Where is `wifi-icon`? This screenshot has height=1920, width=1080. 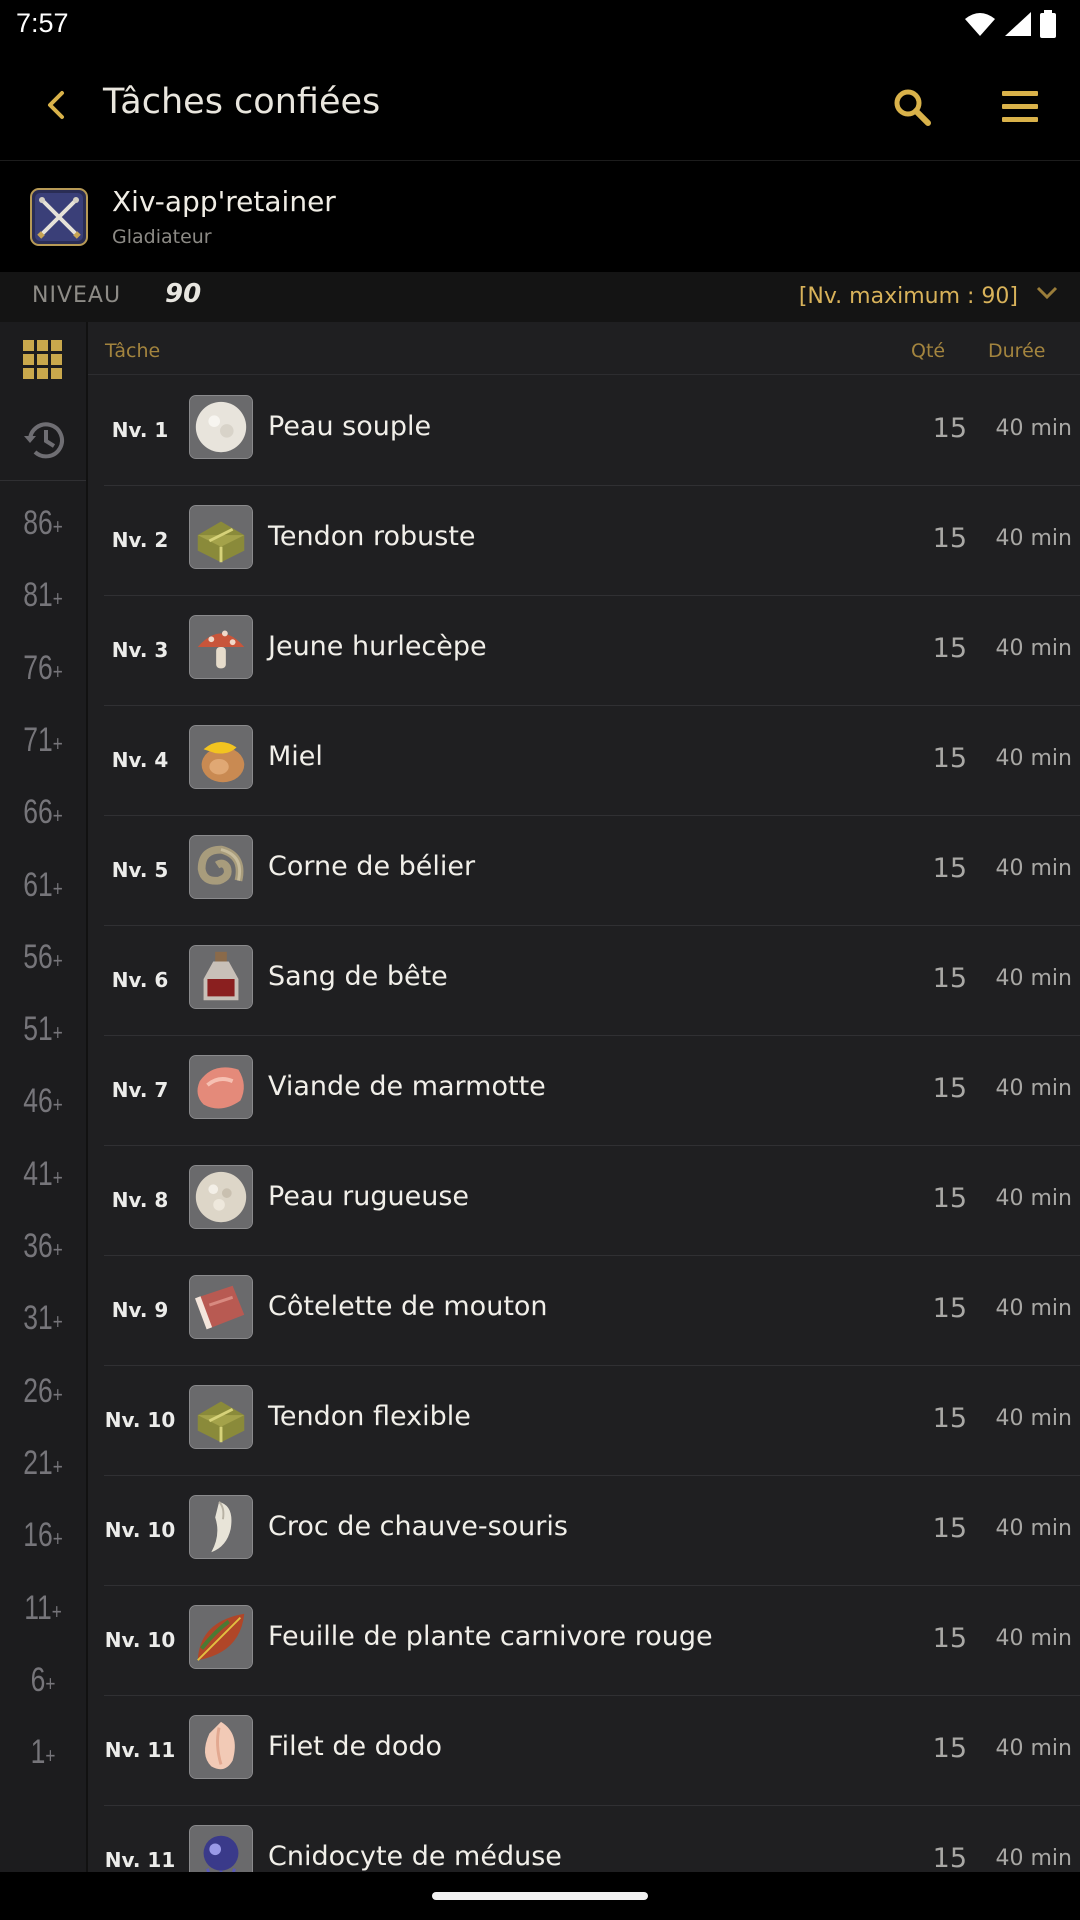
wifi-icon is located at coordinates (980, 24).